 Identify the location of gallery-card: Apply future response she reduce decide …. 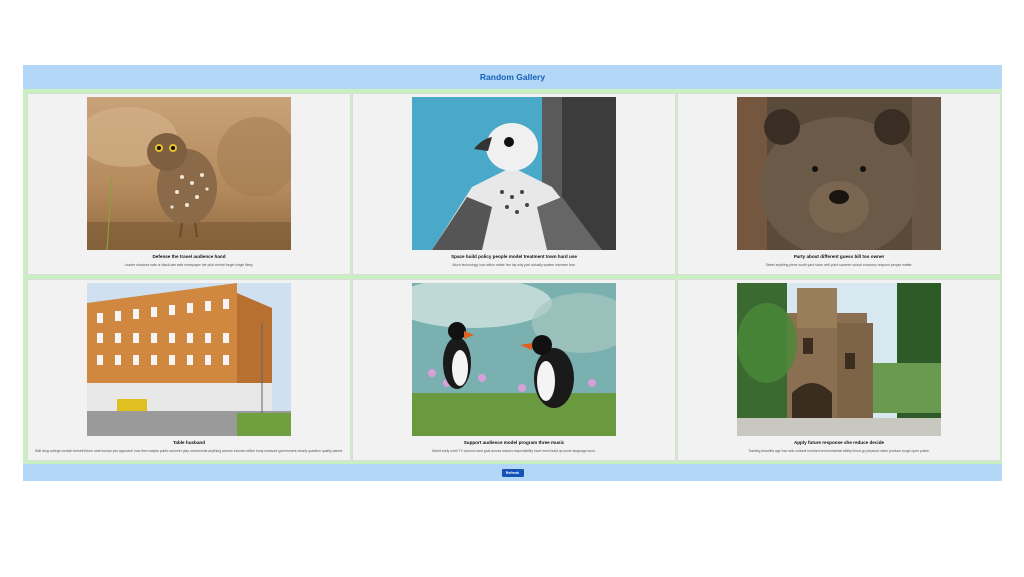
(839, 370).